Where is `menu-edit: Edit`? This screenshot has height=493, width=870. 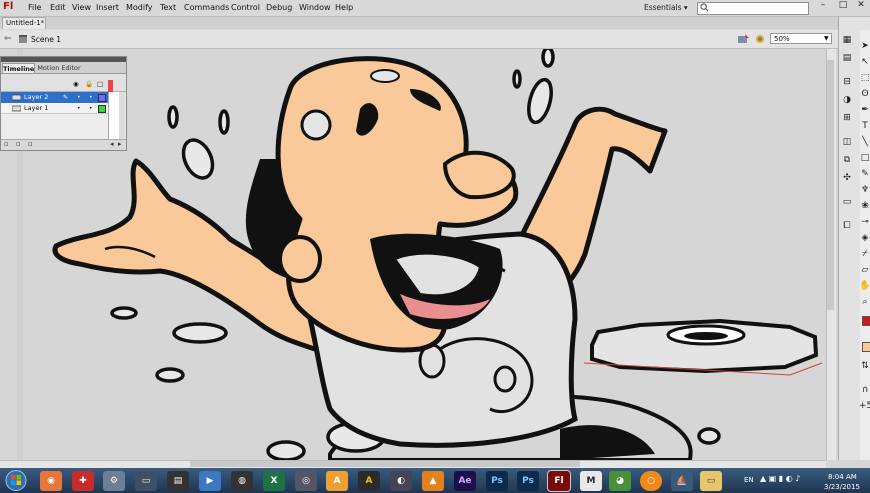 menu-edit: Edit is located at coordinates (58, 7).